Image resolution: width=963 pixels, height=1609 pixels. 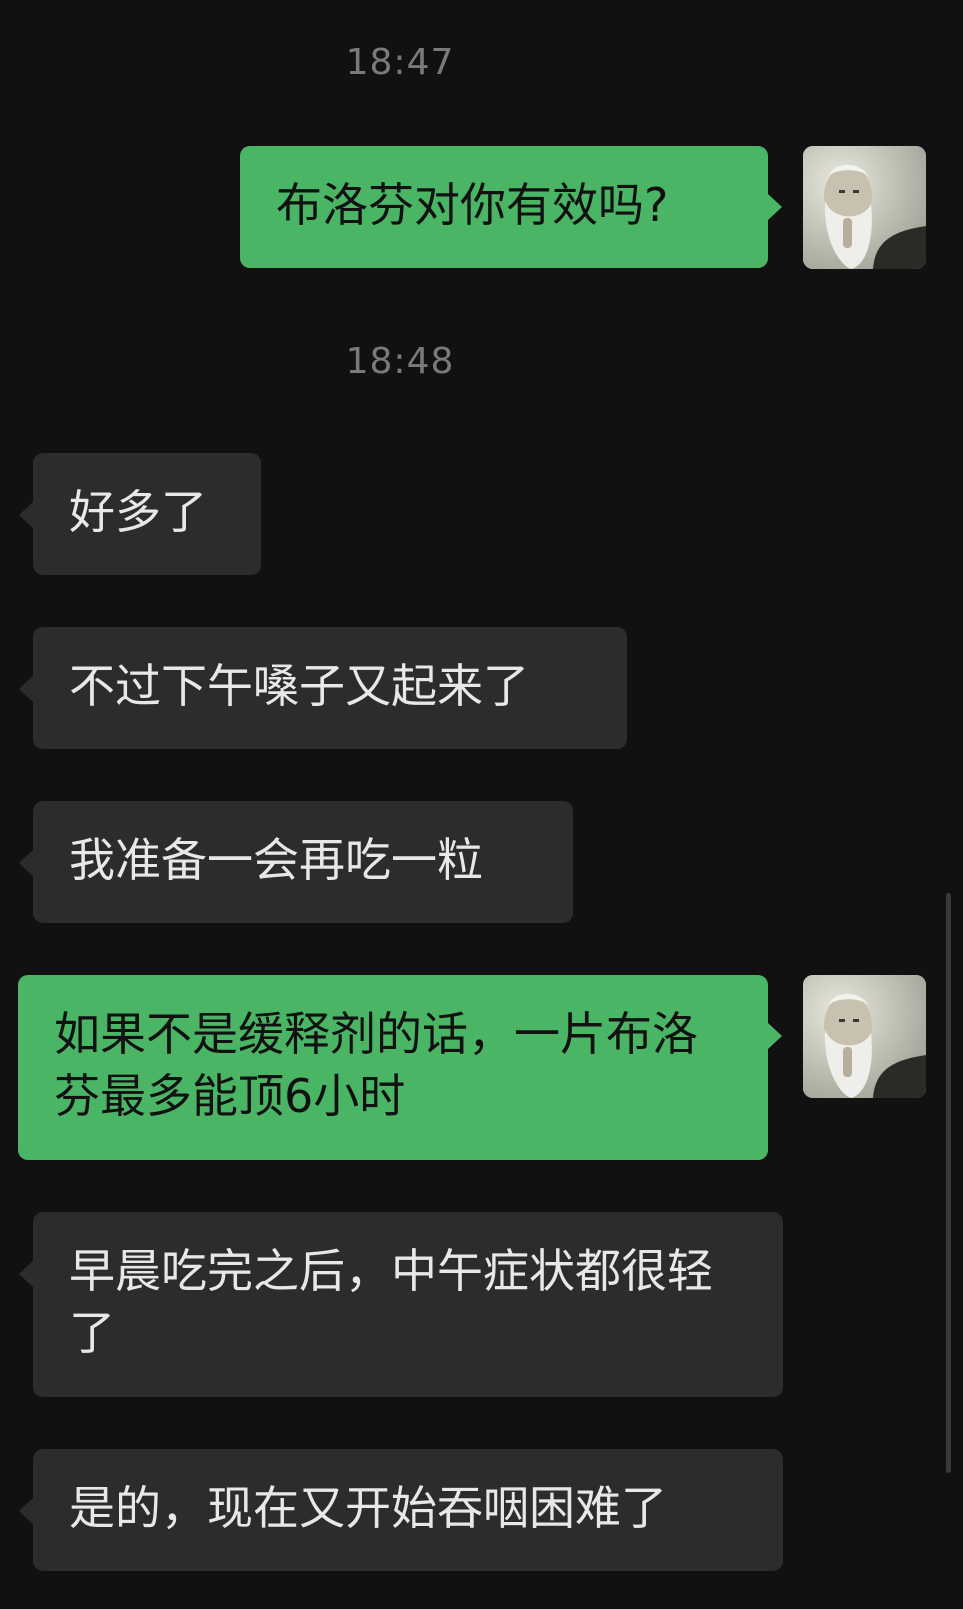 What do you see at coordinates (400, 361) in the screenshot?
I see `timestamp: 18:48` at bounding box center [400, 361].